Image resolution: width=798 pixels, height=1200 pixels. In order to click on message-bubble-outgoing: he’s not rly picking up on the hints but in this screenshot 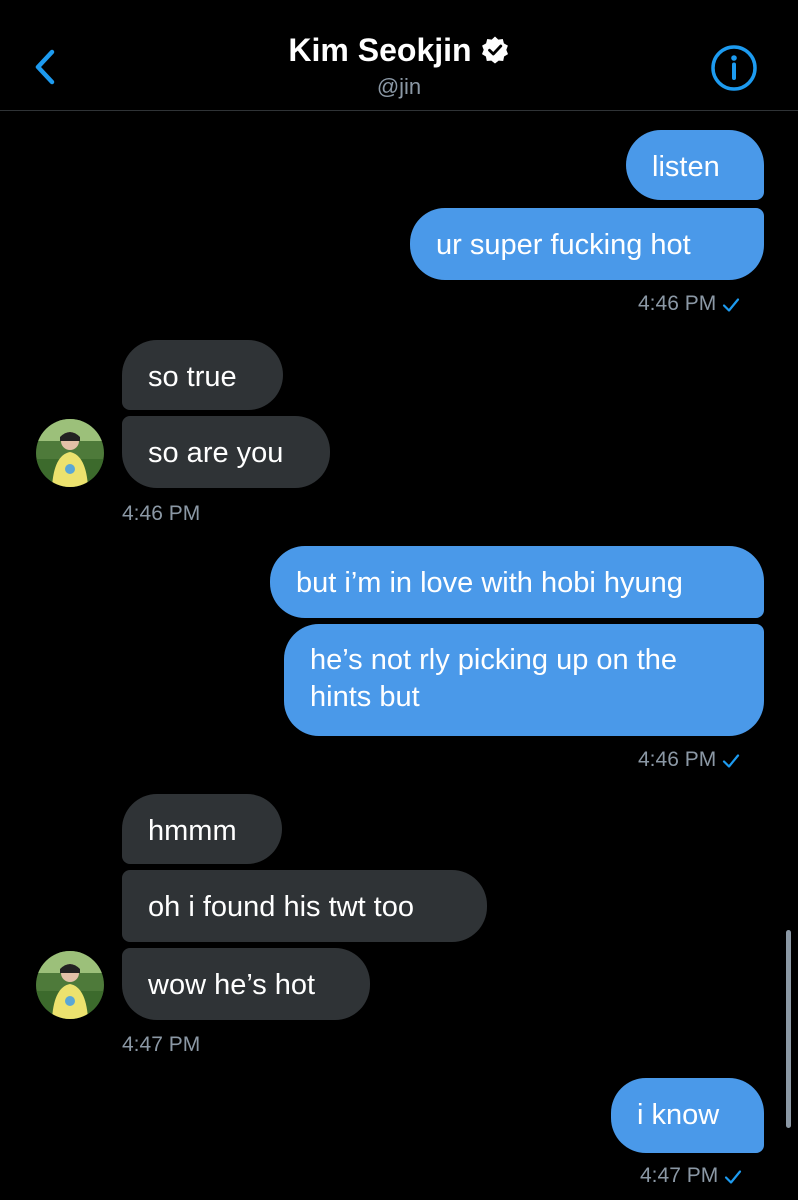, I will do `click(524, 680)`.